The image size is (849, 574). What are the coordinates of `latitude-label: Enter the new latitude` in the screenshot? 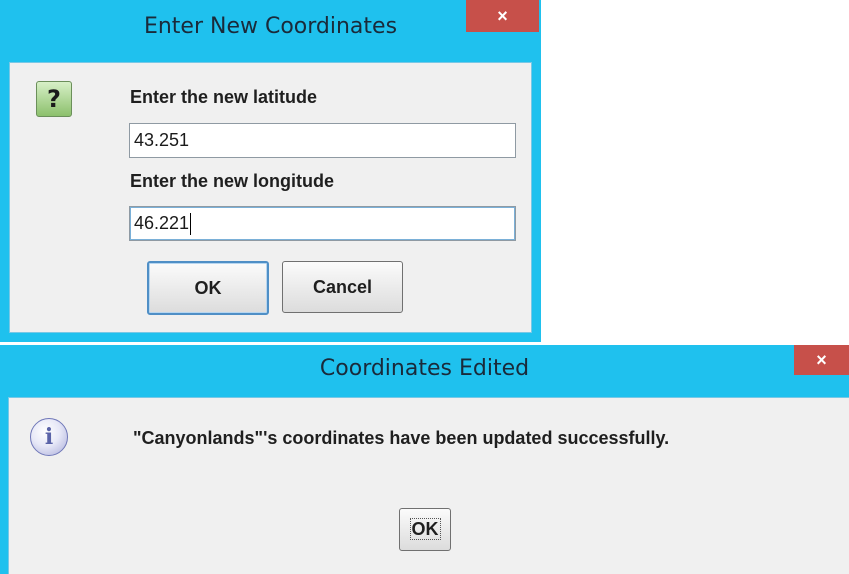 It's located at (224, 97).